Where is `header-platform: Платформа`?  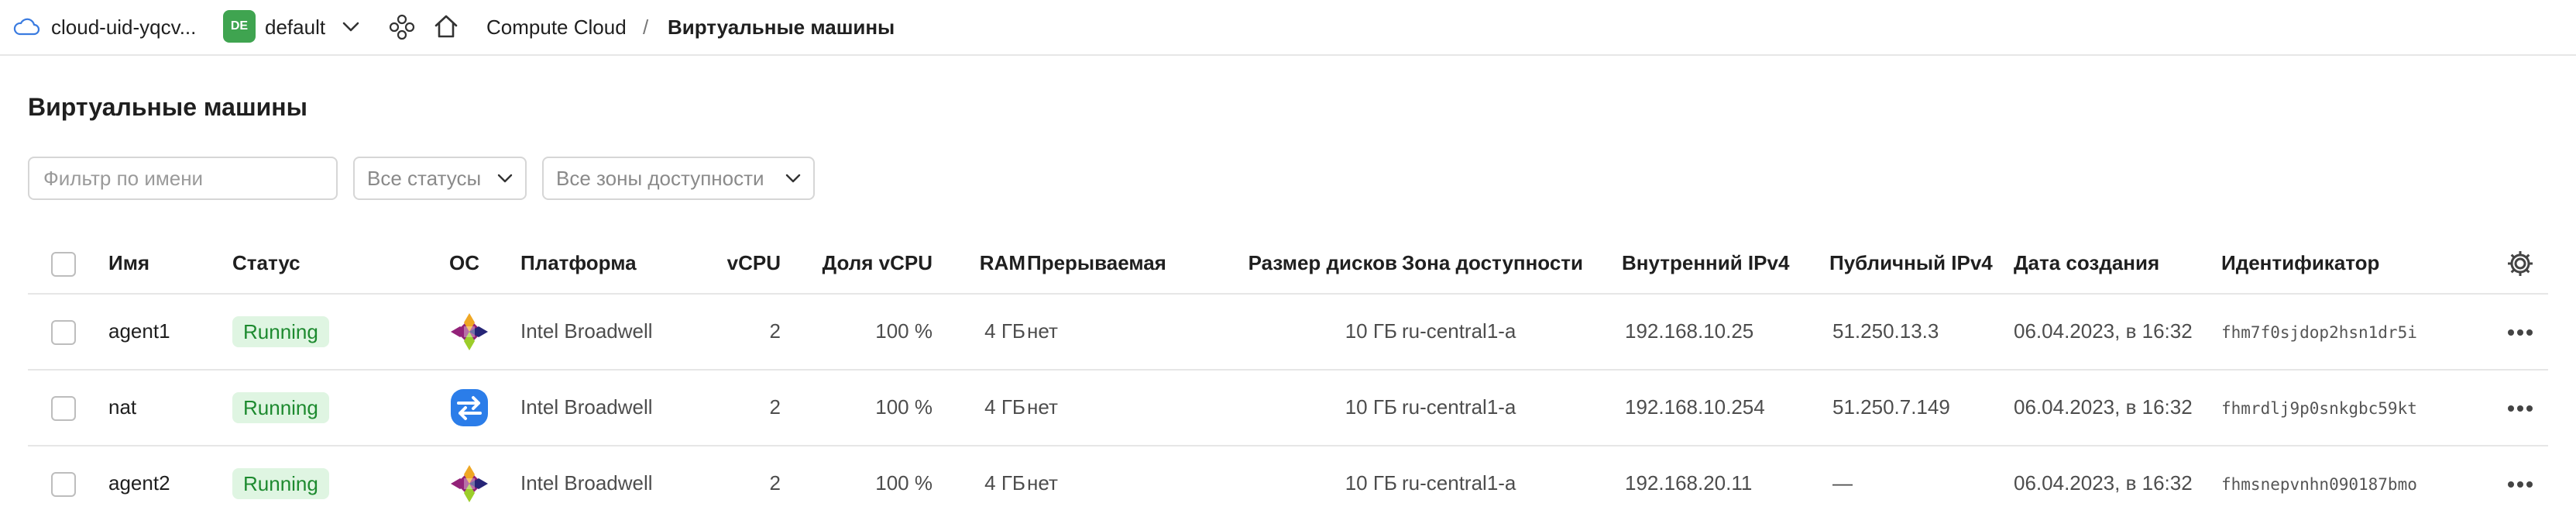
header-platform: Платформа is located at coordinates (578, 263).